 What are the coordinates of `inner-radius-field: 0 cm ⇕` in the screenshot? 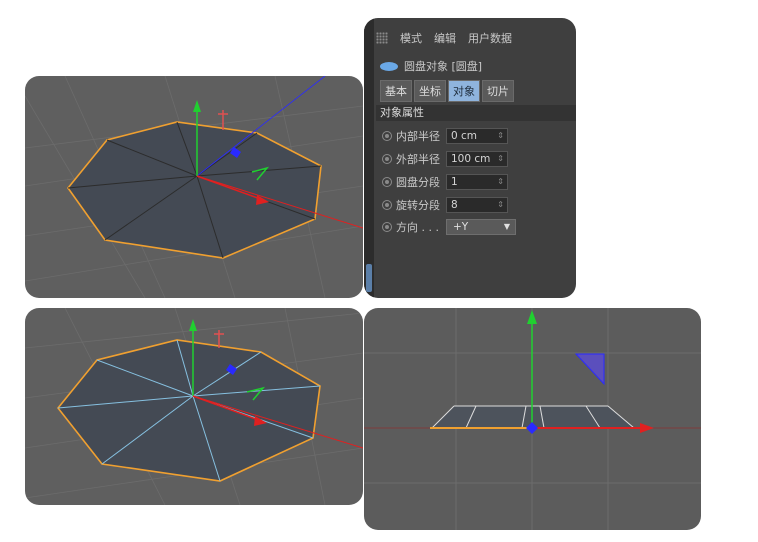 It's located at (477, 136).